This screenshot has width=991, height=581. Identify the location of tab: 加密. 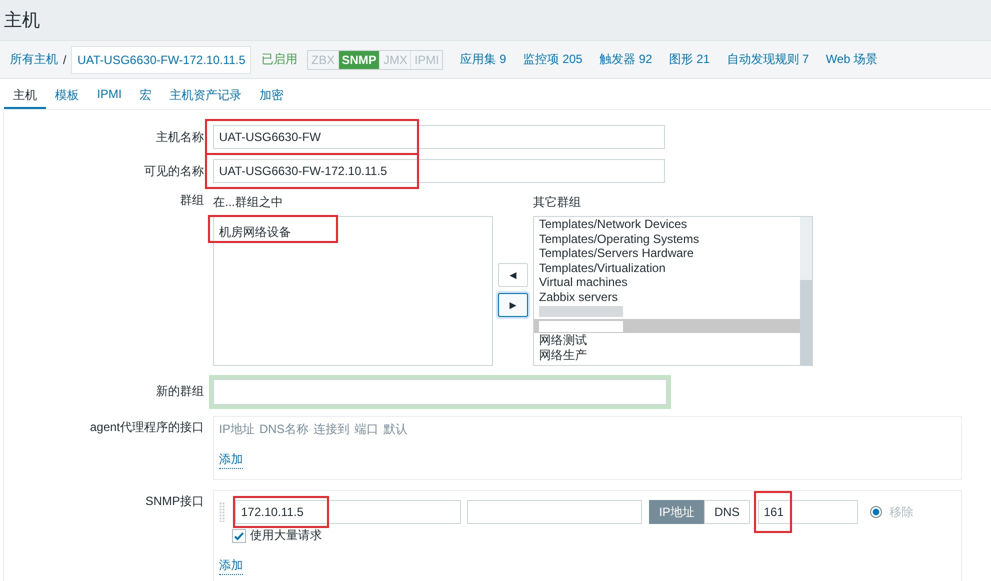
(271, 94).